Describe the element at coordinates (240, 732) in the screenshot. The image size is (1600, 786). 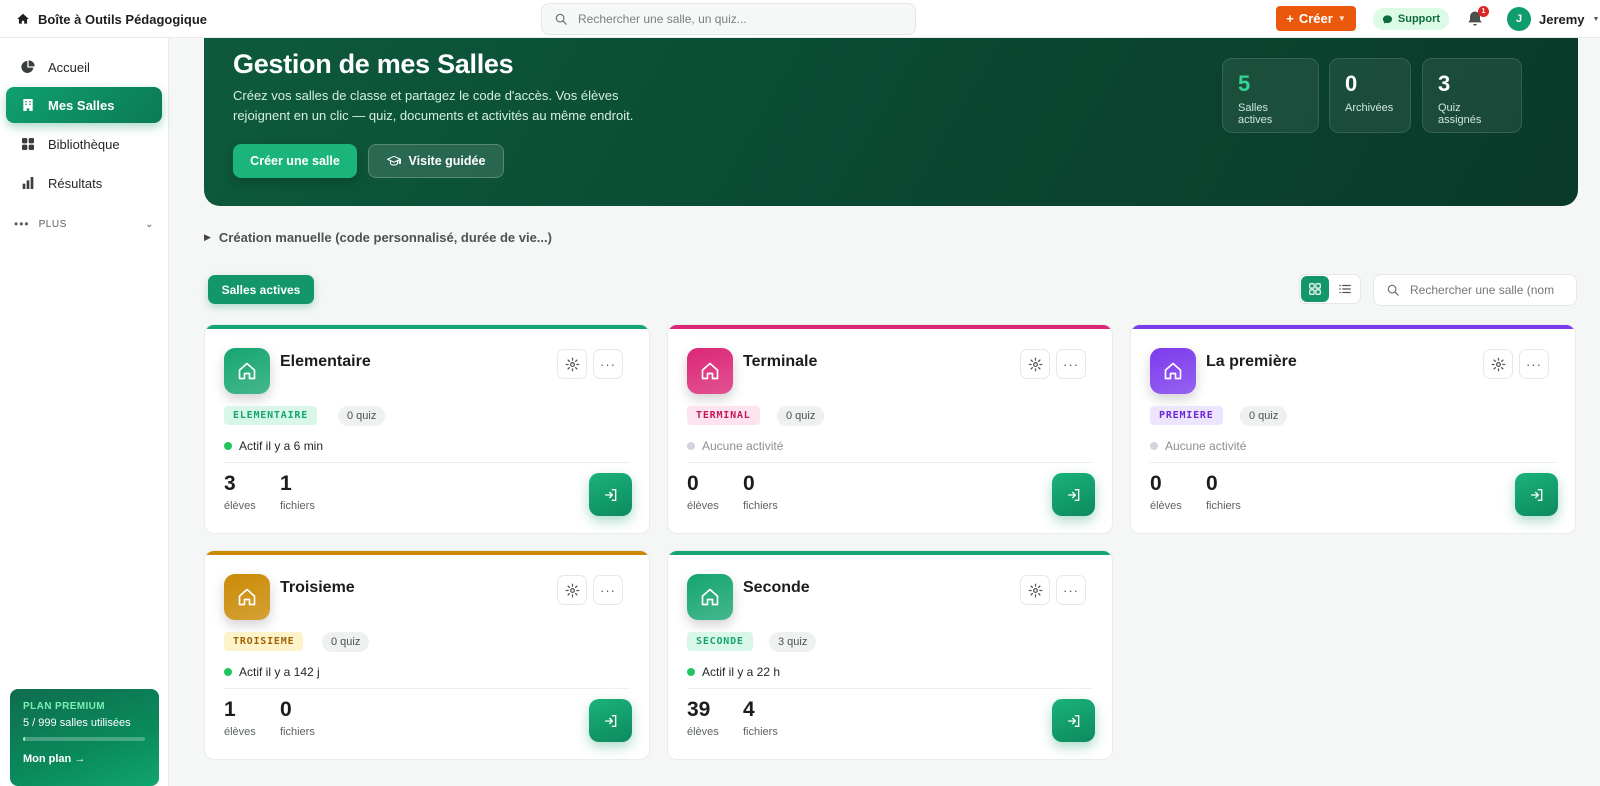
I see `students-label: élèves` at that location.